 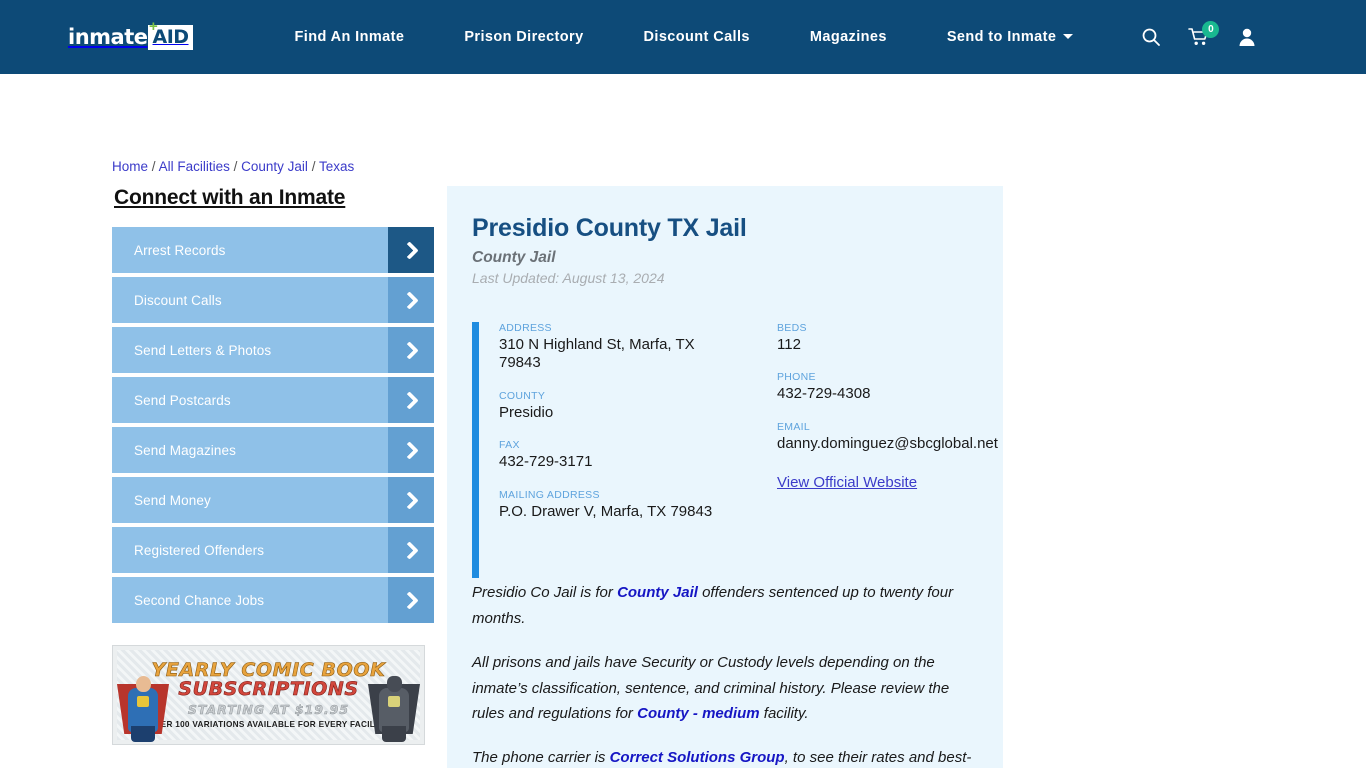 I want to click on site-logo: inmate + AID, so click(x=130, y=35).